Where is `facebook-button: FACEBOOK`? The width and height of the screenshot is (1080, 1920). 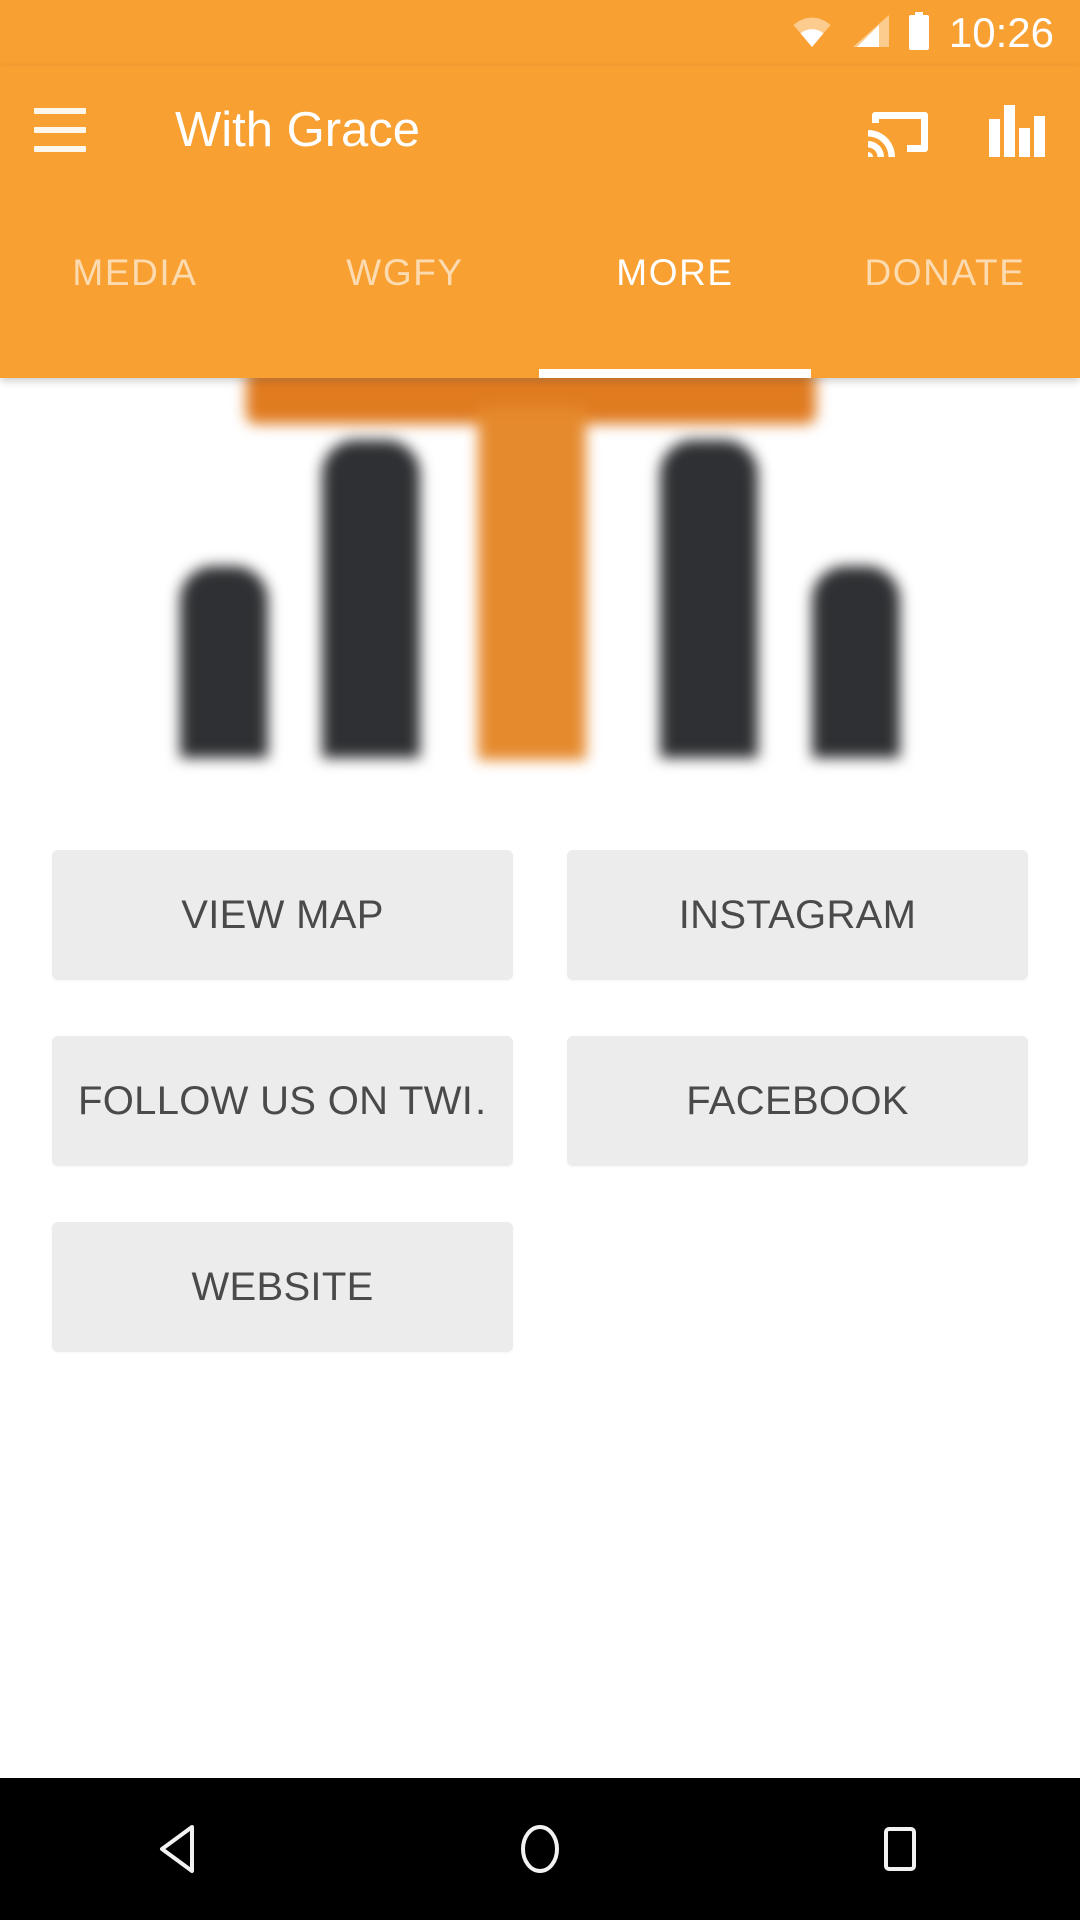 facebook-button: FACEBOOK is located at coordinates (797, 1101).